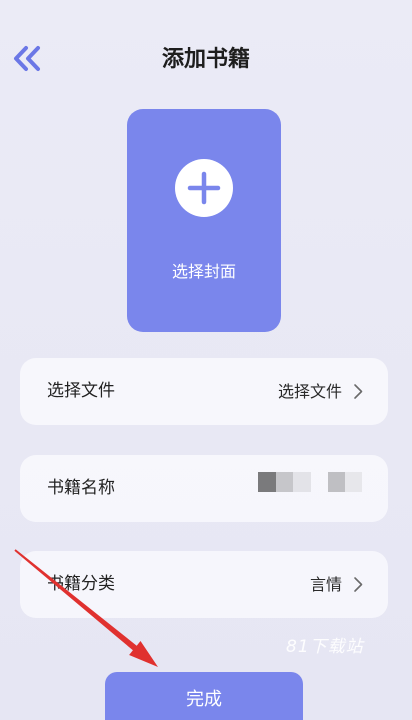  Describe the element at coordinates (204, 220) in the screenshot. I see `select-cover-button: 选择封面` at that location.